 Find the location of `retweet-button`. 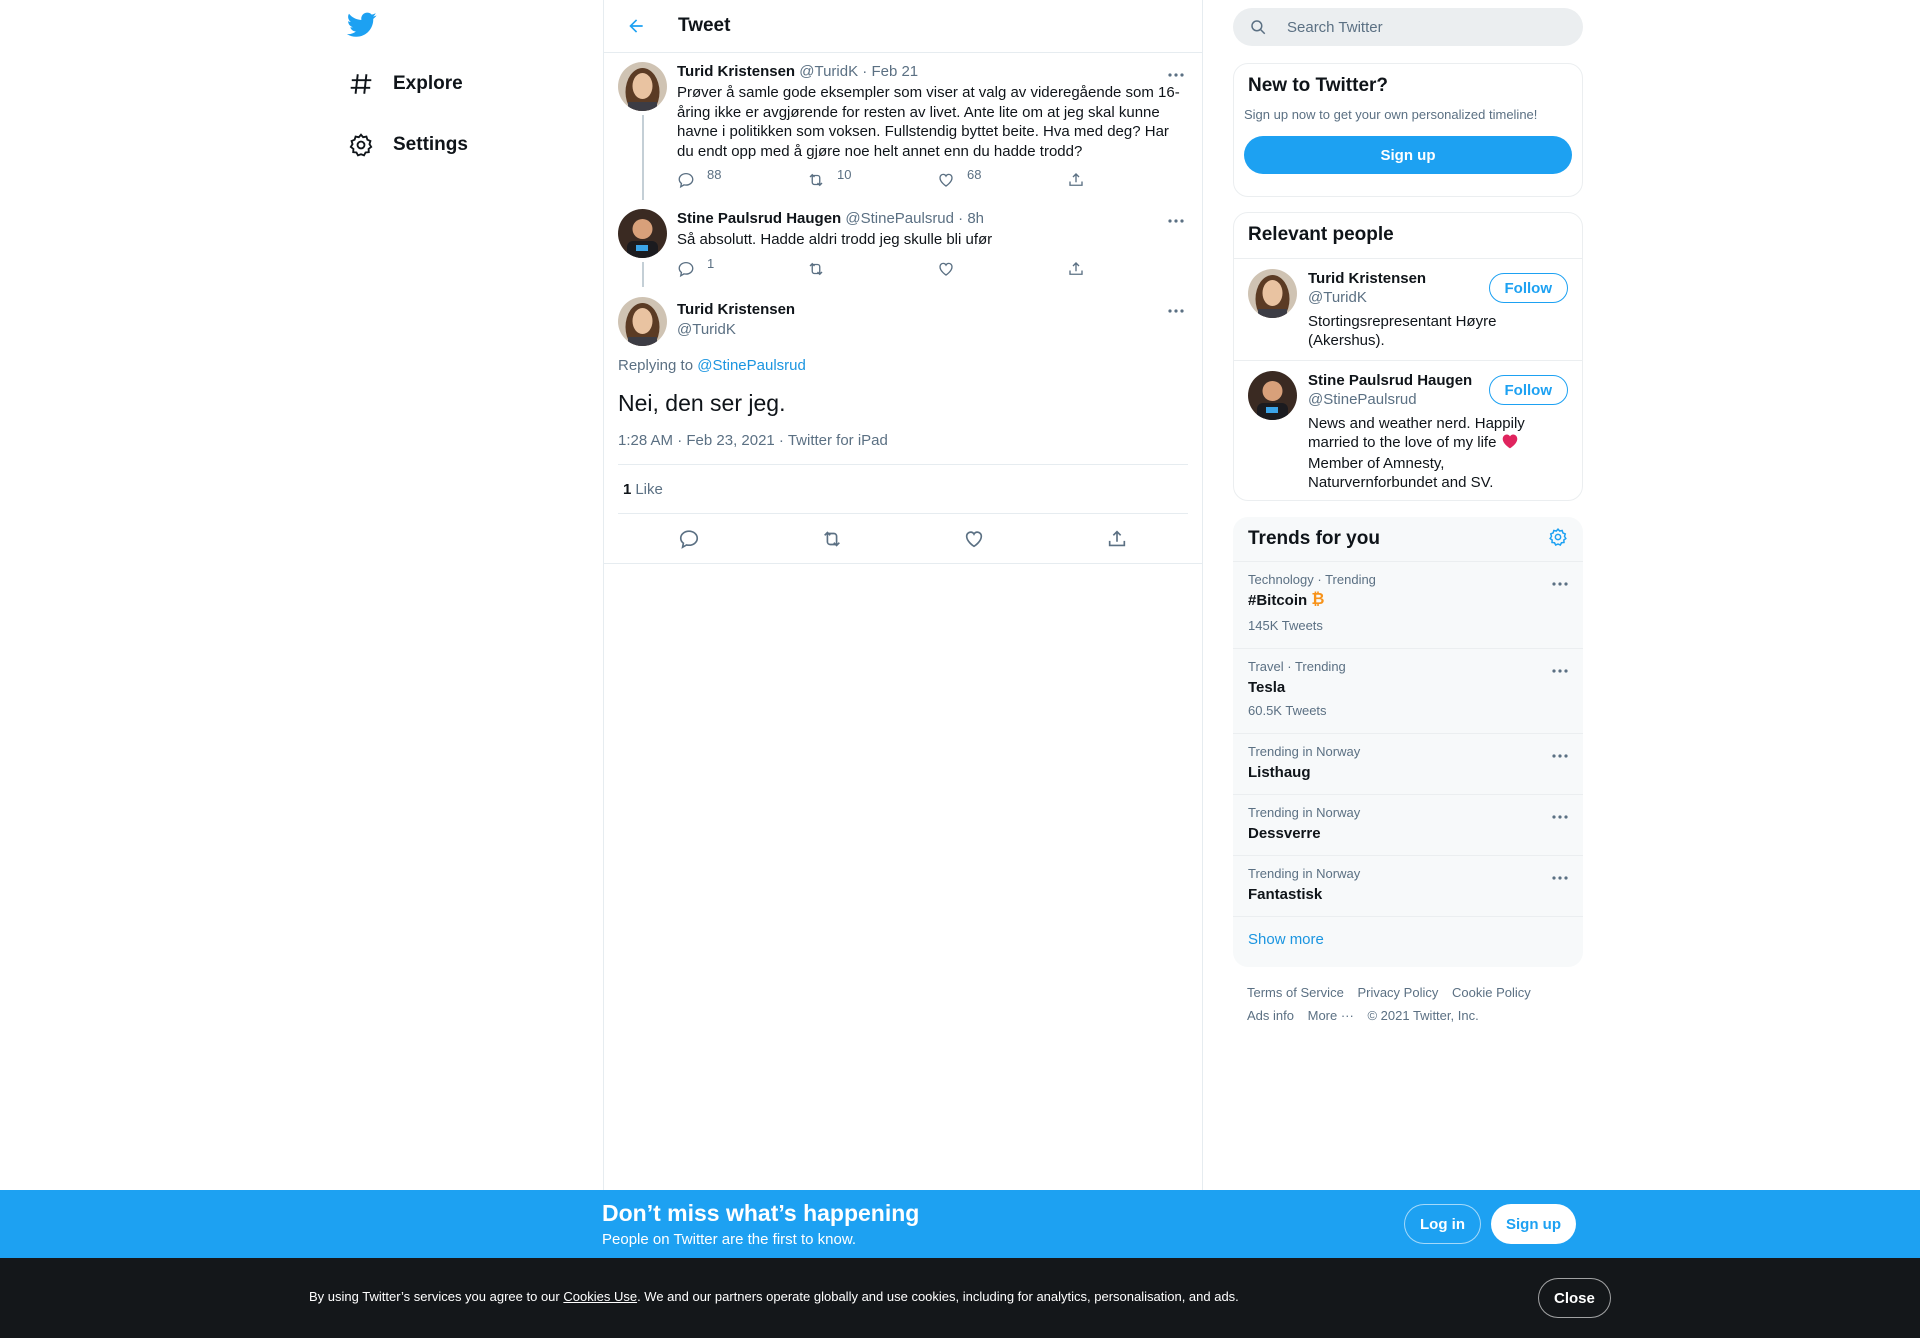

retweet-button is located at coordinates (862, 269).